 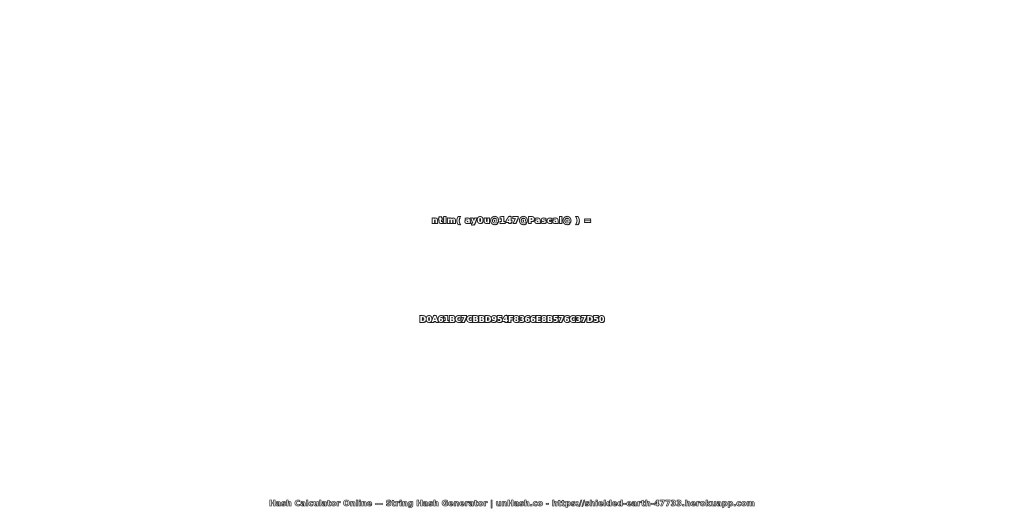 What do you see at coordinates (511, 220) in the screenshot?
I see `hash-expression: ntlm( ay0u@147@Pascal@ ) =` at bounding box center [511, 220].